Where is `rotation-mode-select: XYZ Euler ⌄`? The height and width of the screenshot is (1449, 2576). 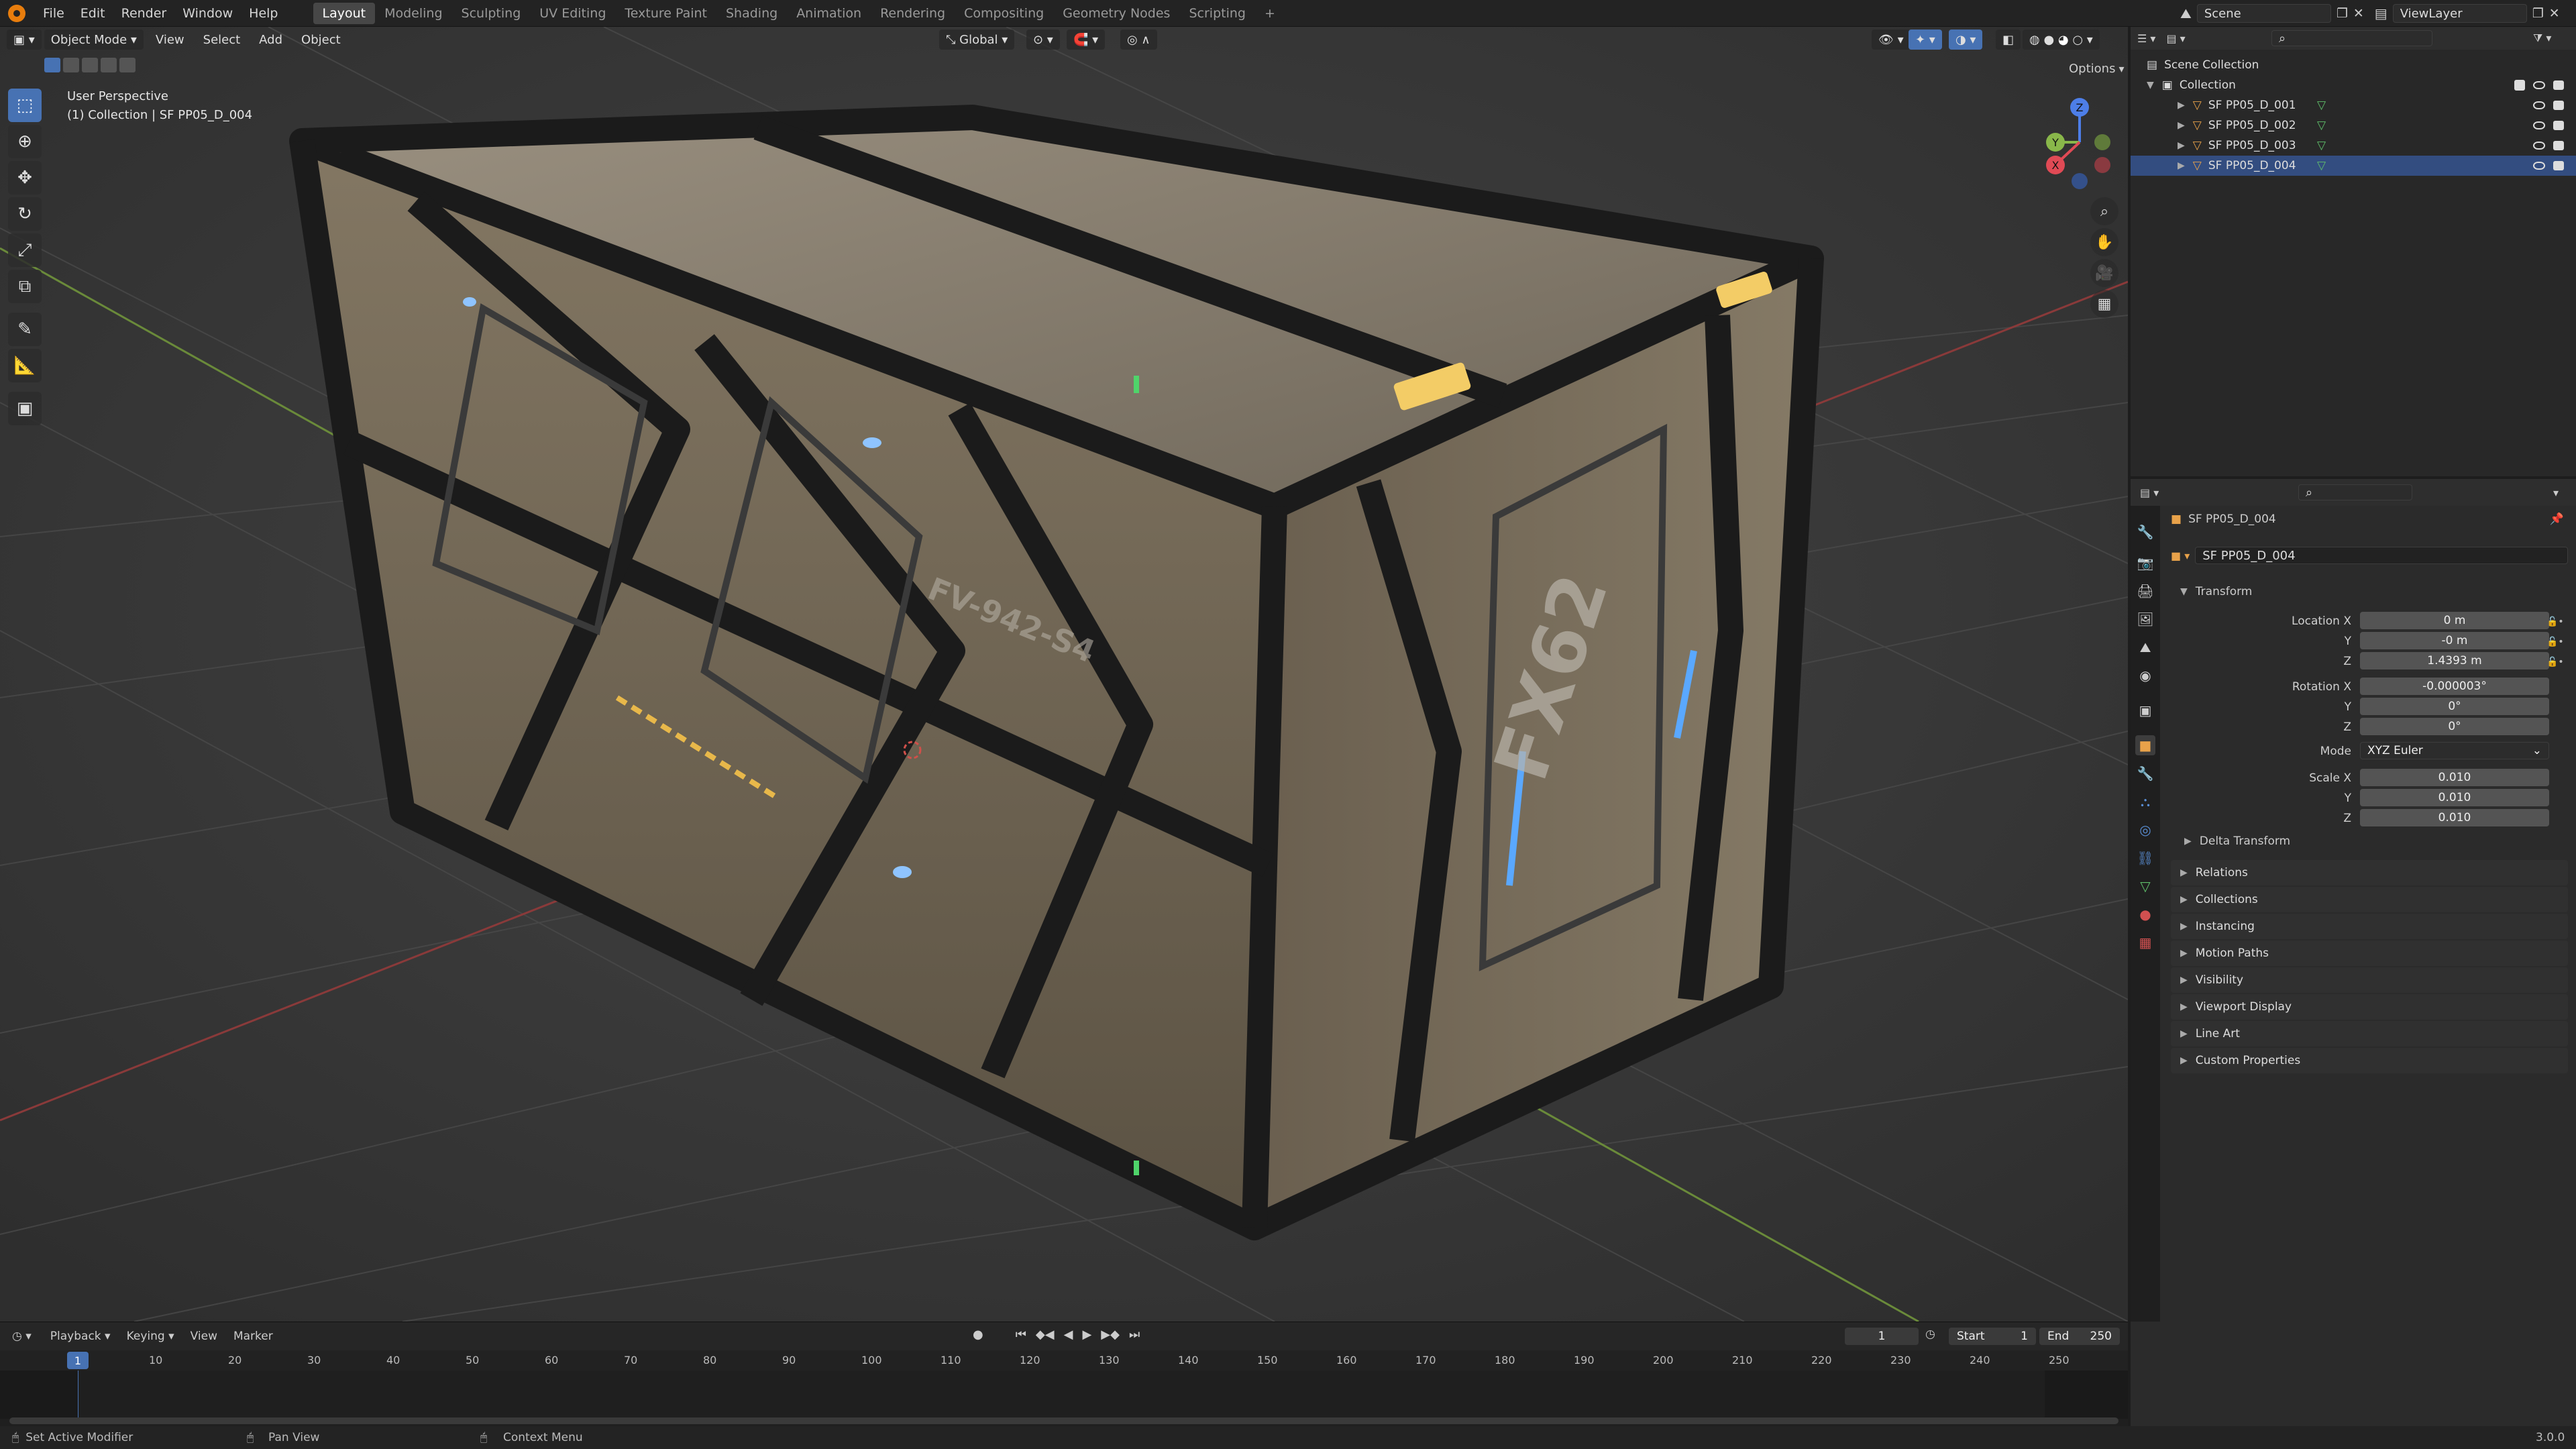 rotation-mode-select: XYZ Euler ⌄ is located at coordinates (2454, 750).